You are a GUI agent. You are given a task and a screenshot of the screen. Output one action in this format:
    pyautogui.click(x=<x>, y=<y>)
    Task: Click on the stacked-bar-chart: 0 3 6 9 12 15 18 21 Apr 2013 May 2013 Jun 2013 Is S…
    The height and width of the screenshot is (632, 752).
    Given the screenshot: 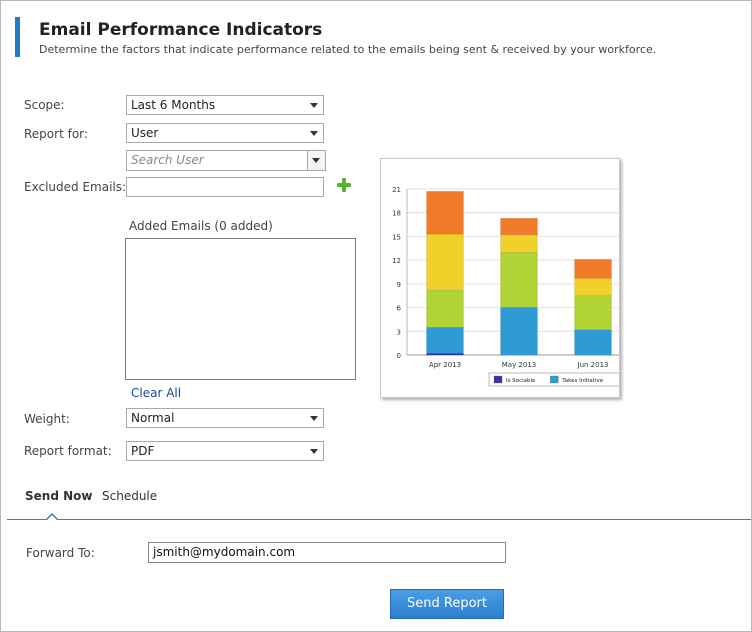 What is the action you would take?
    pyautogui.click(x=505, y=286)
    